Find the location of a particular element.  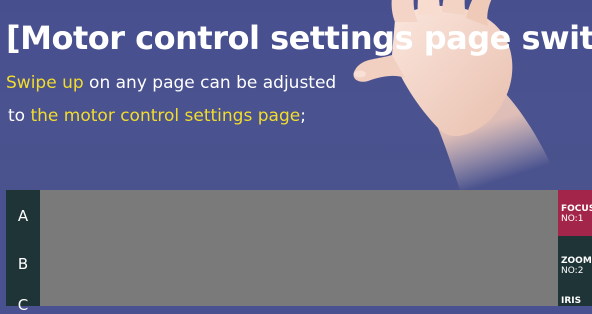

swipe-up-highlight: Swipe up is located at coordinates (45, 83).